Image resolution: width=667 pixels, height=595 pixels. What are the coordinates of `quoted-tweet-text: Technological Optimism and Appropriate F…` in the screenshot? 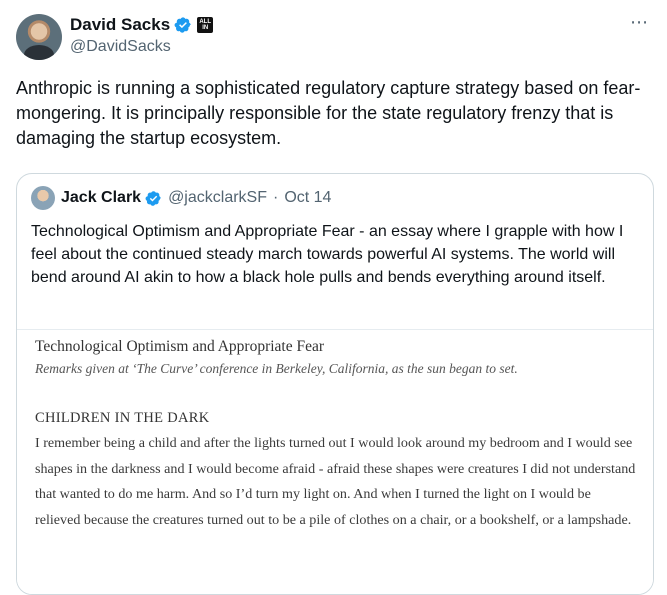 It's located at (327, 254).